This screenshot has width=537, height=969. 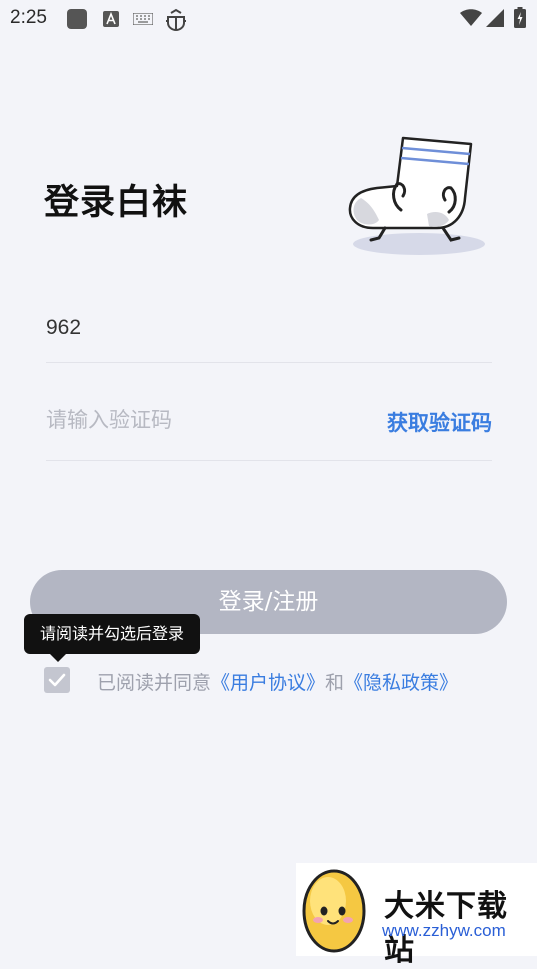 What do you see at coordinates (28, 17) in the screenshot?
I see `status-time: 2:25` at bounding box center [28, 17].